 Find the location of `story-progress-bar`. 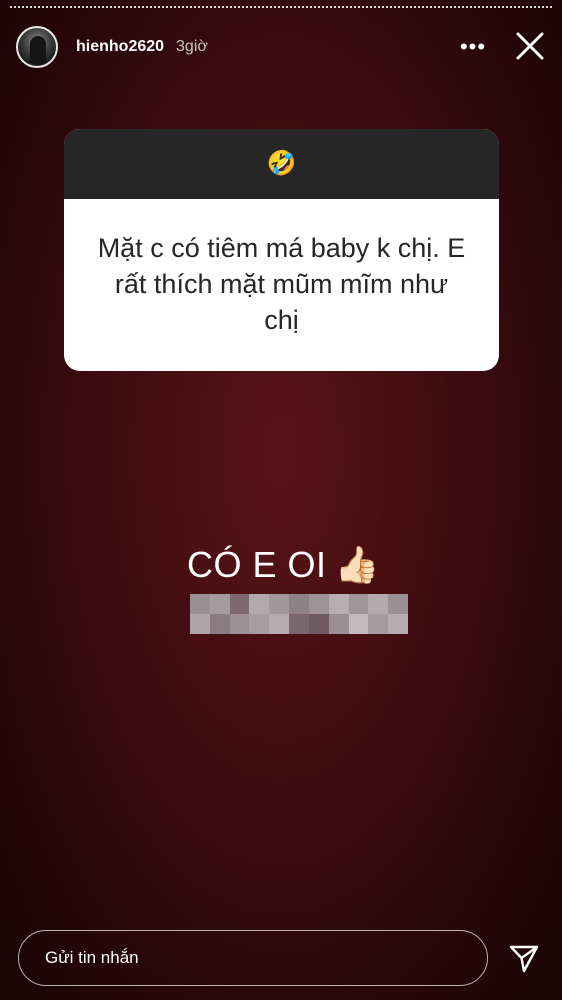

story-progress-bar is located at coordinates (281, 7).